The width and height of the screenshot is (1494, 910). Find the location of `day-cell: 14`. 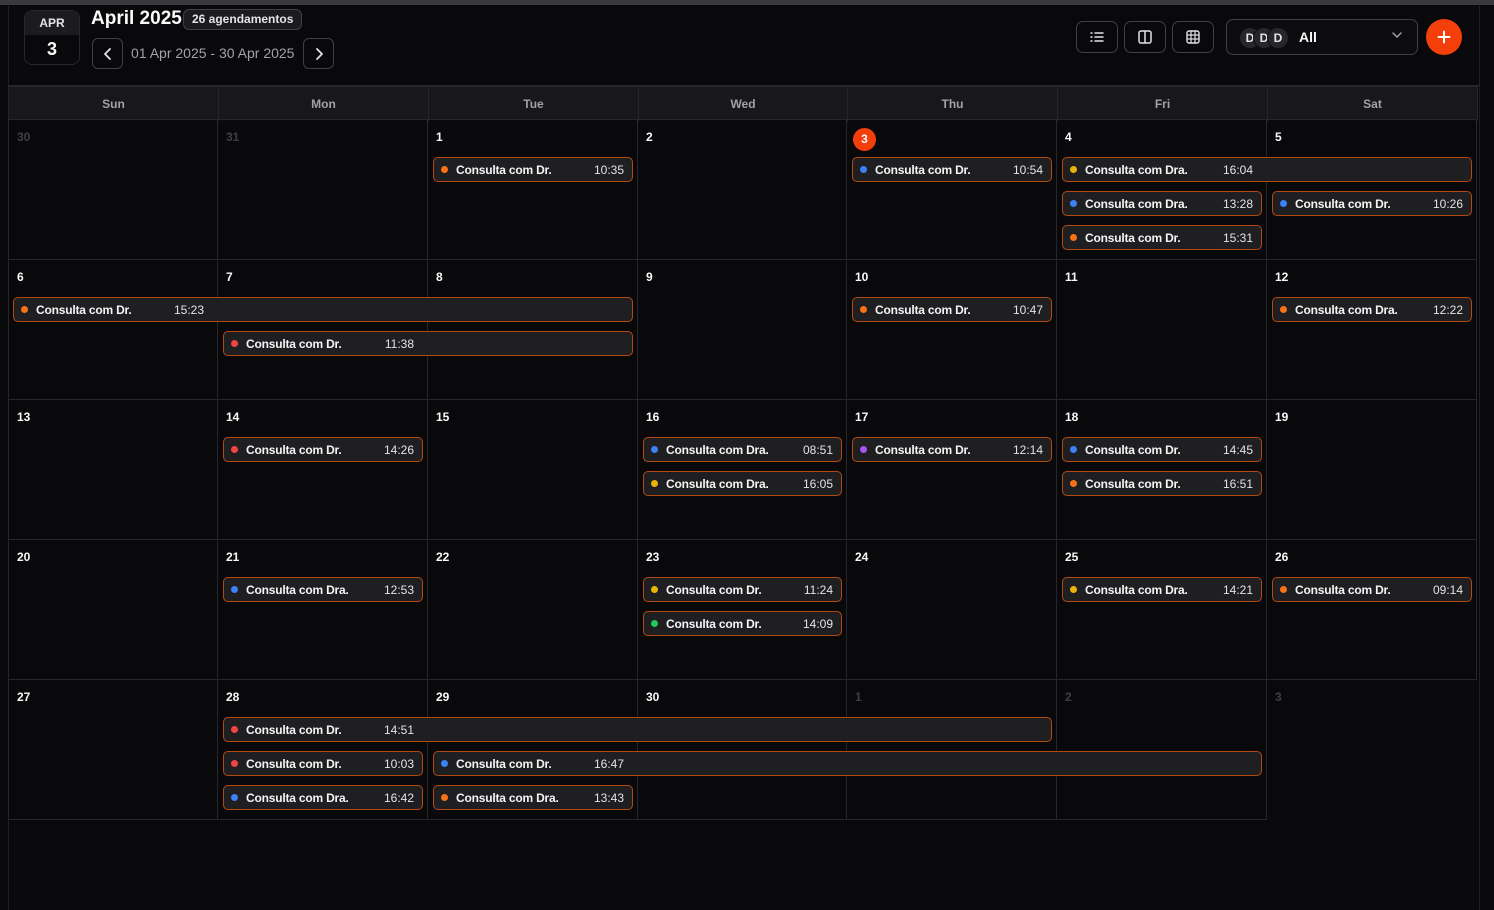

day-cell: 14 is located at coordinates (323, 470).